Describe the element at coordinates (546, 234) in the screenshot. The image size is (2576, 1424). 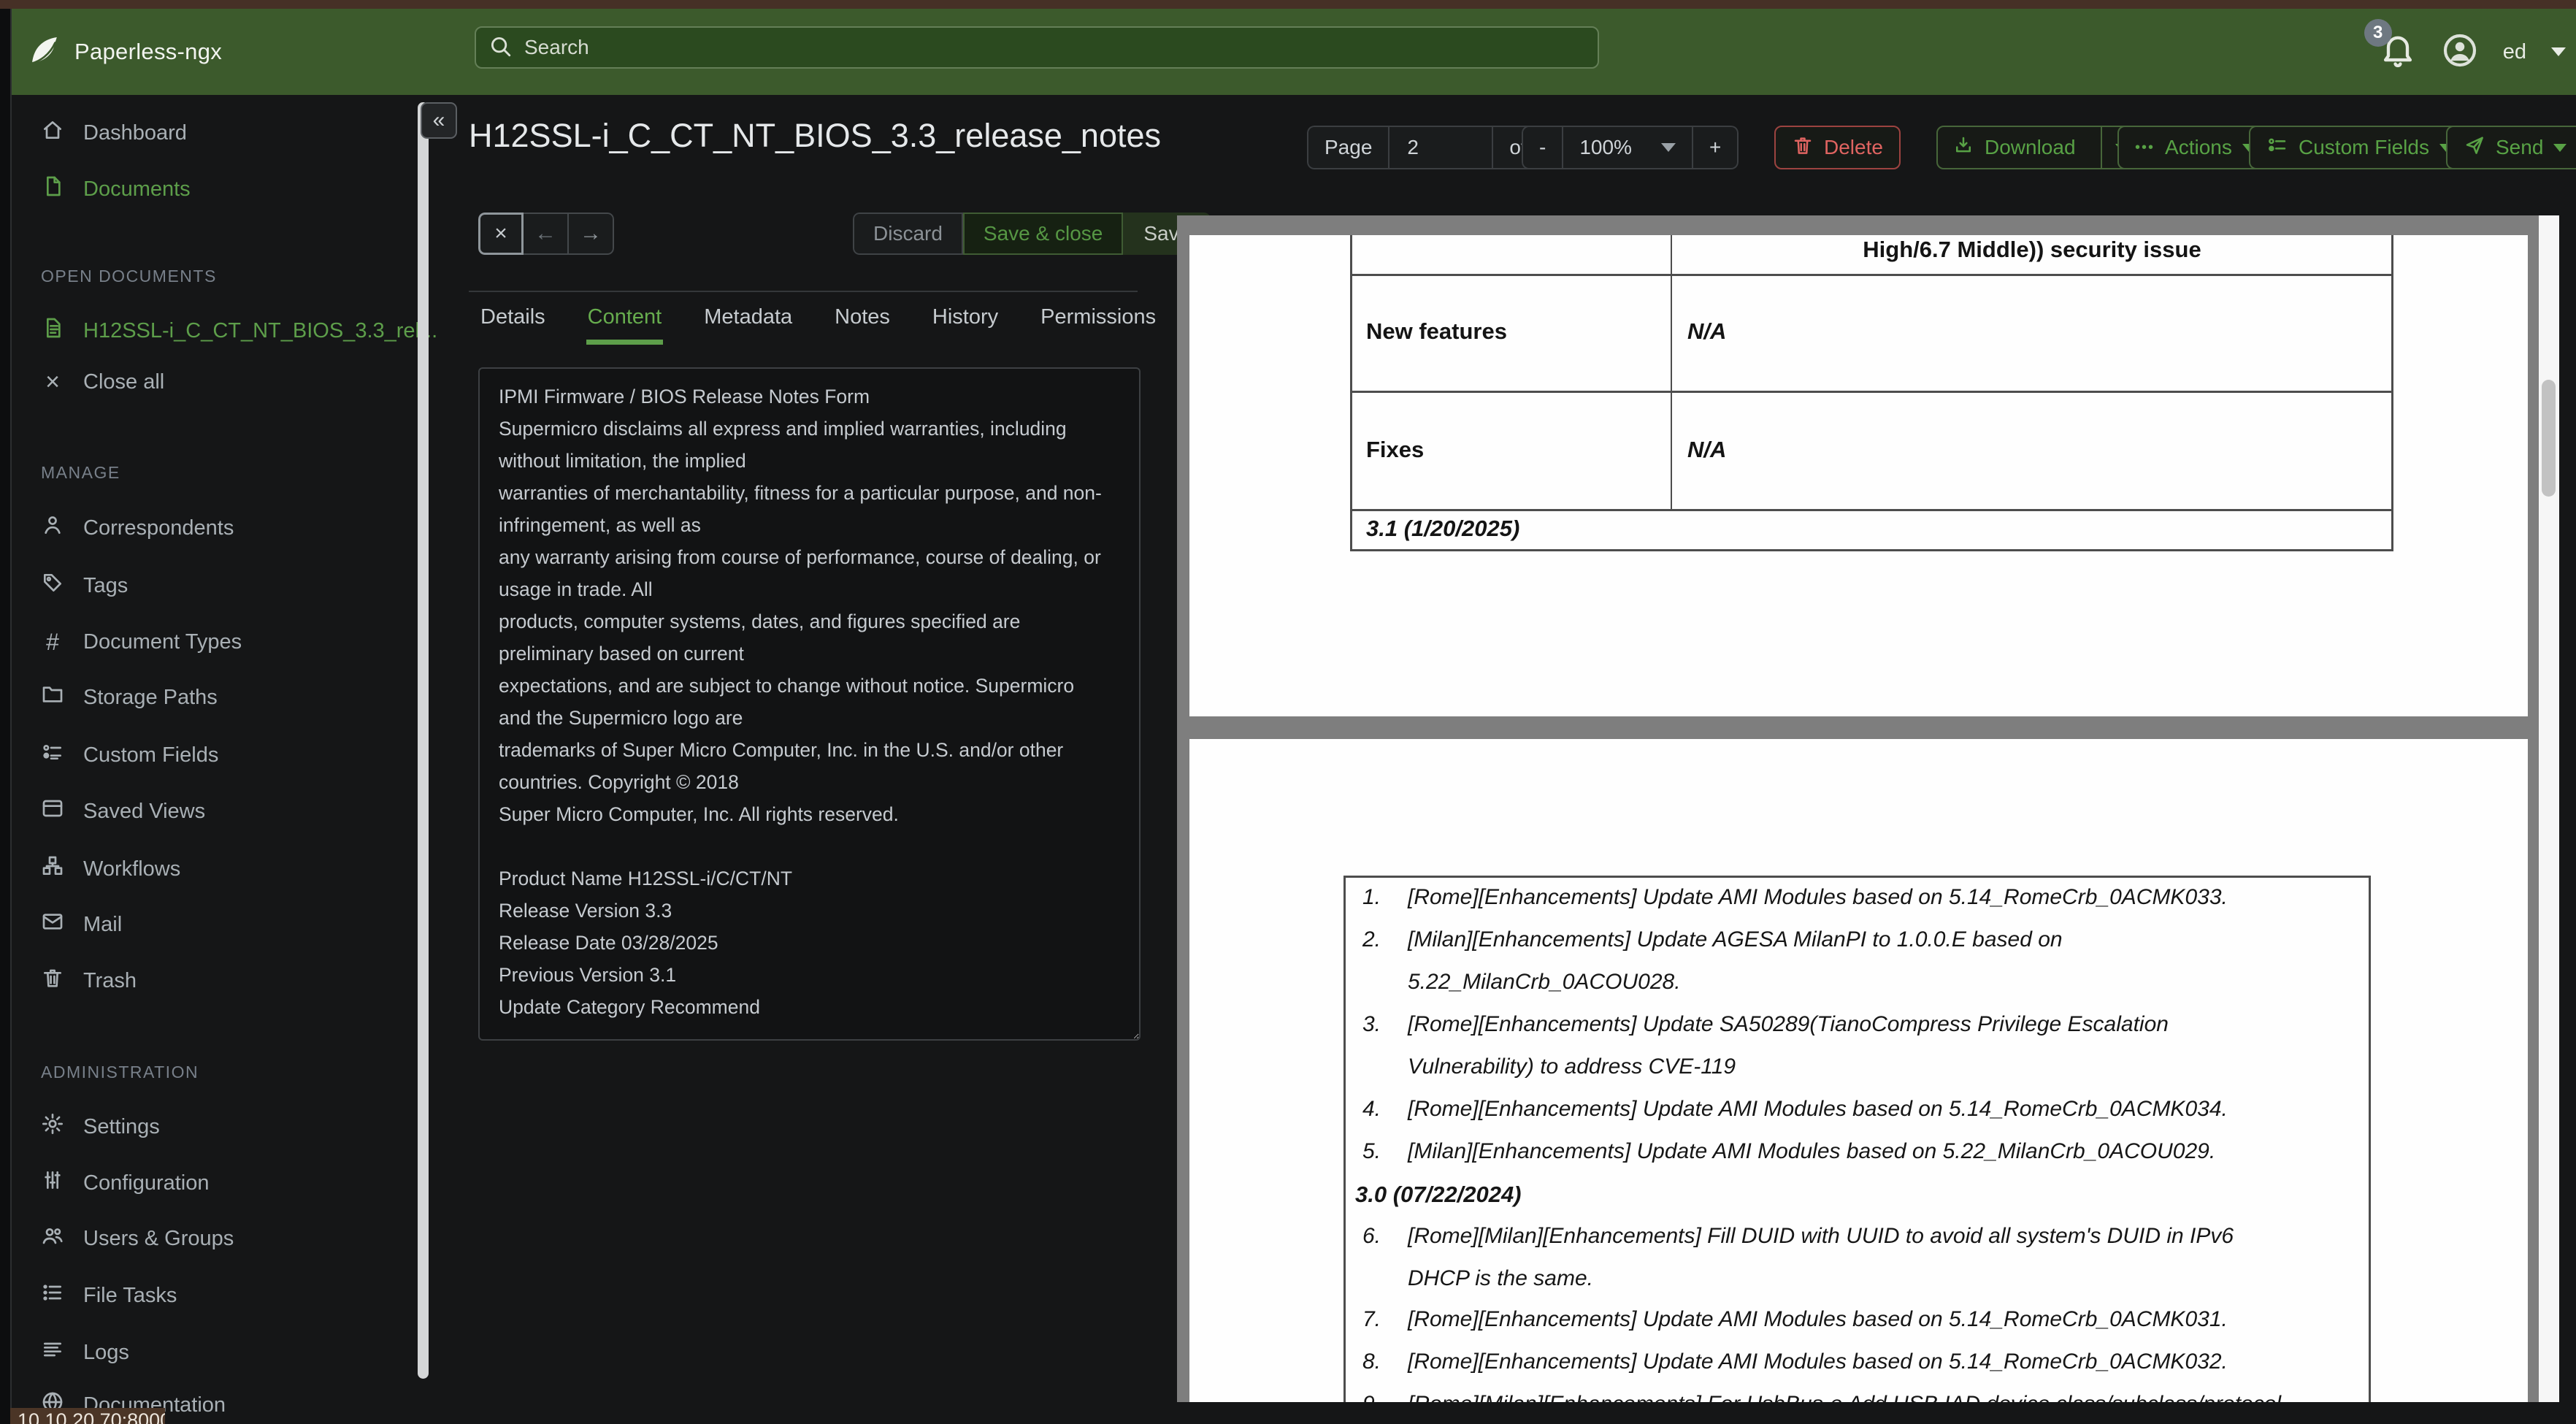
I see `previous-document-button: ←` at that location.